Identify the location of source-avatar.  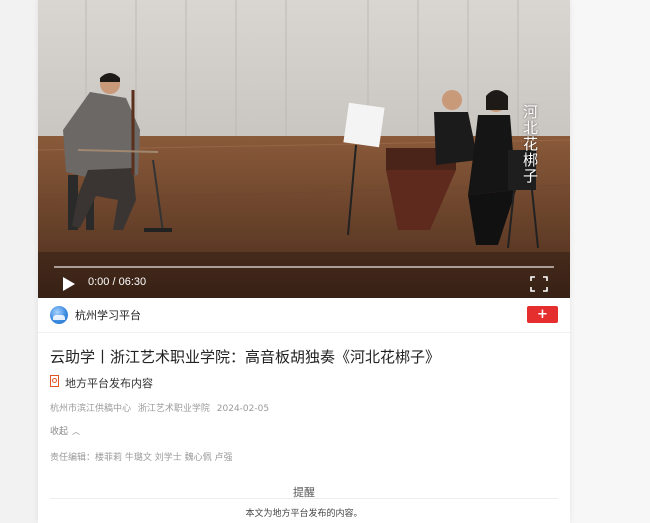
(59, 315).